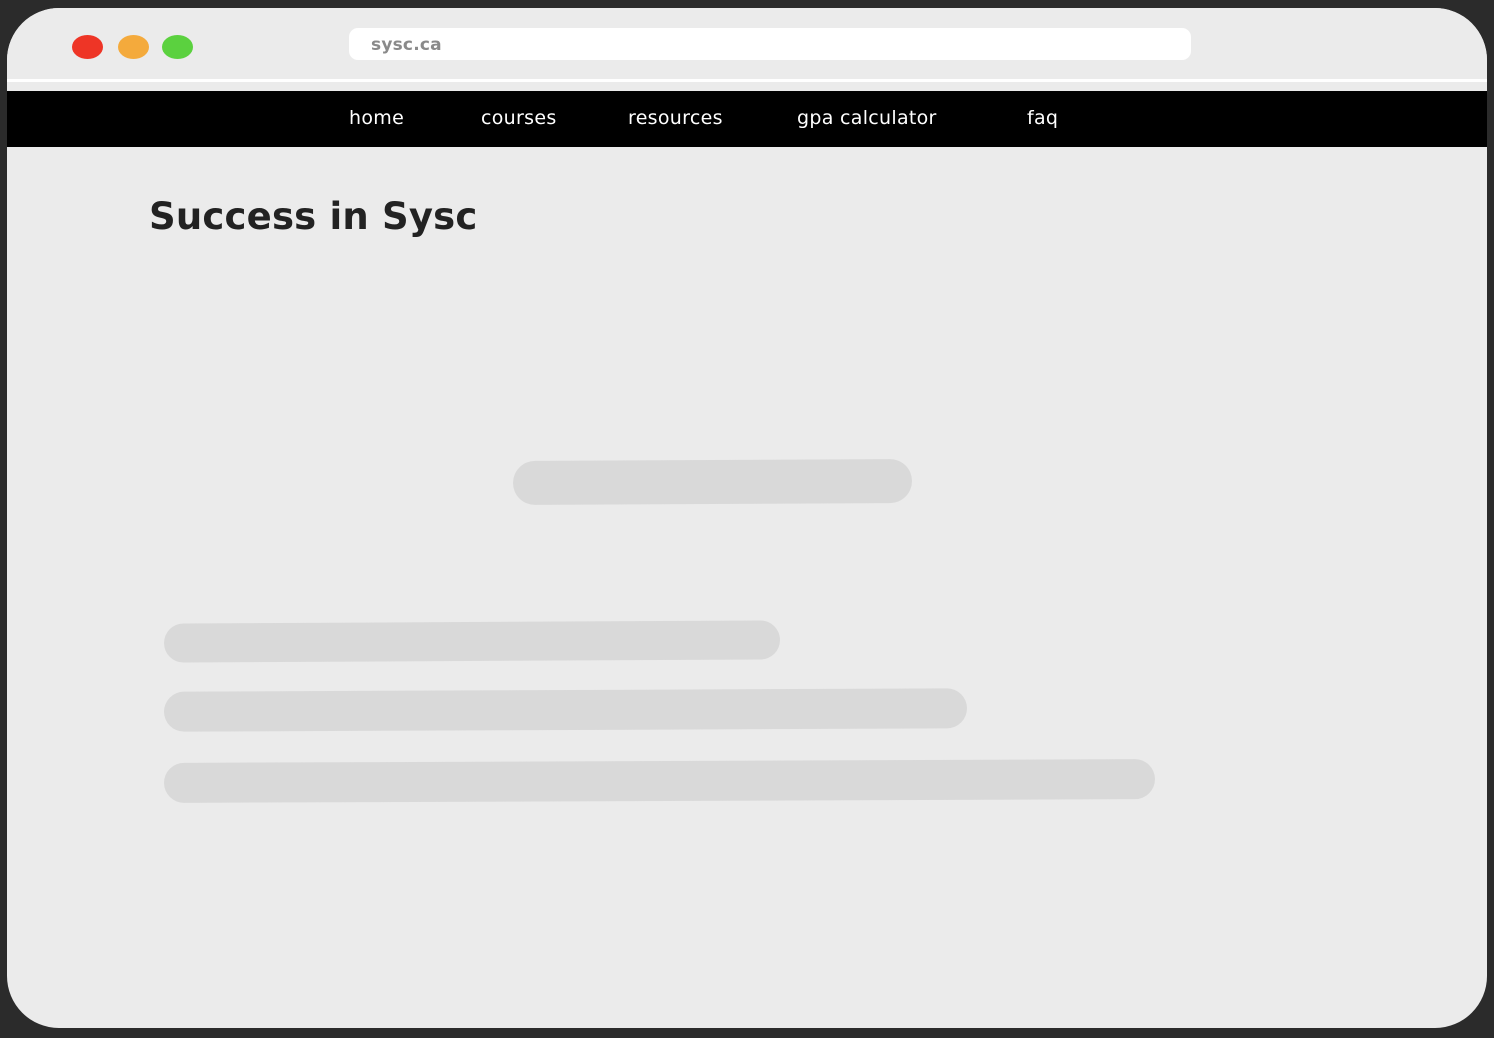  Describe the element at coordinates (177, 47) in the screenshot. I see `maximize-window-icon` at that location.